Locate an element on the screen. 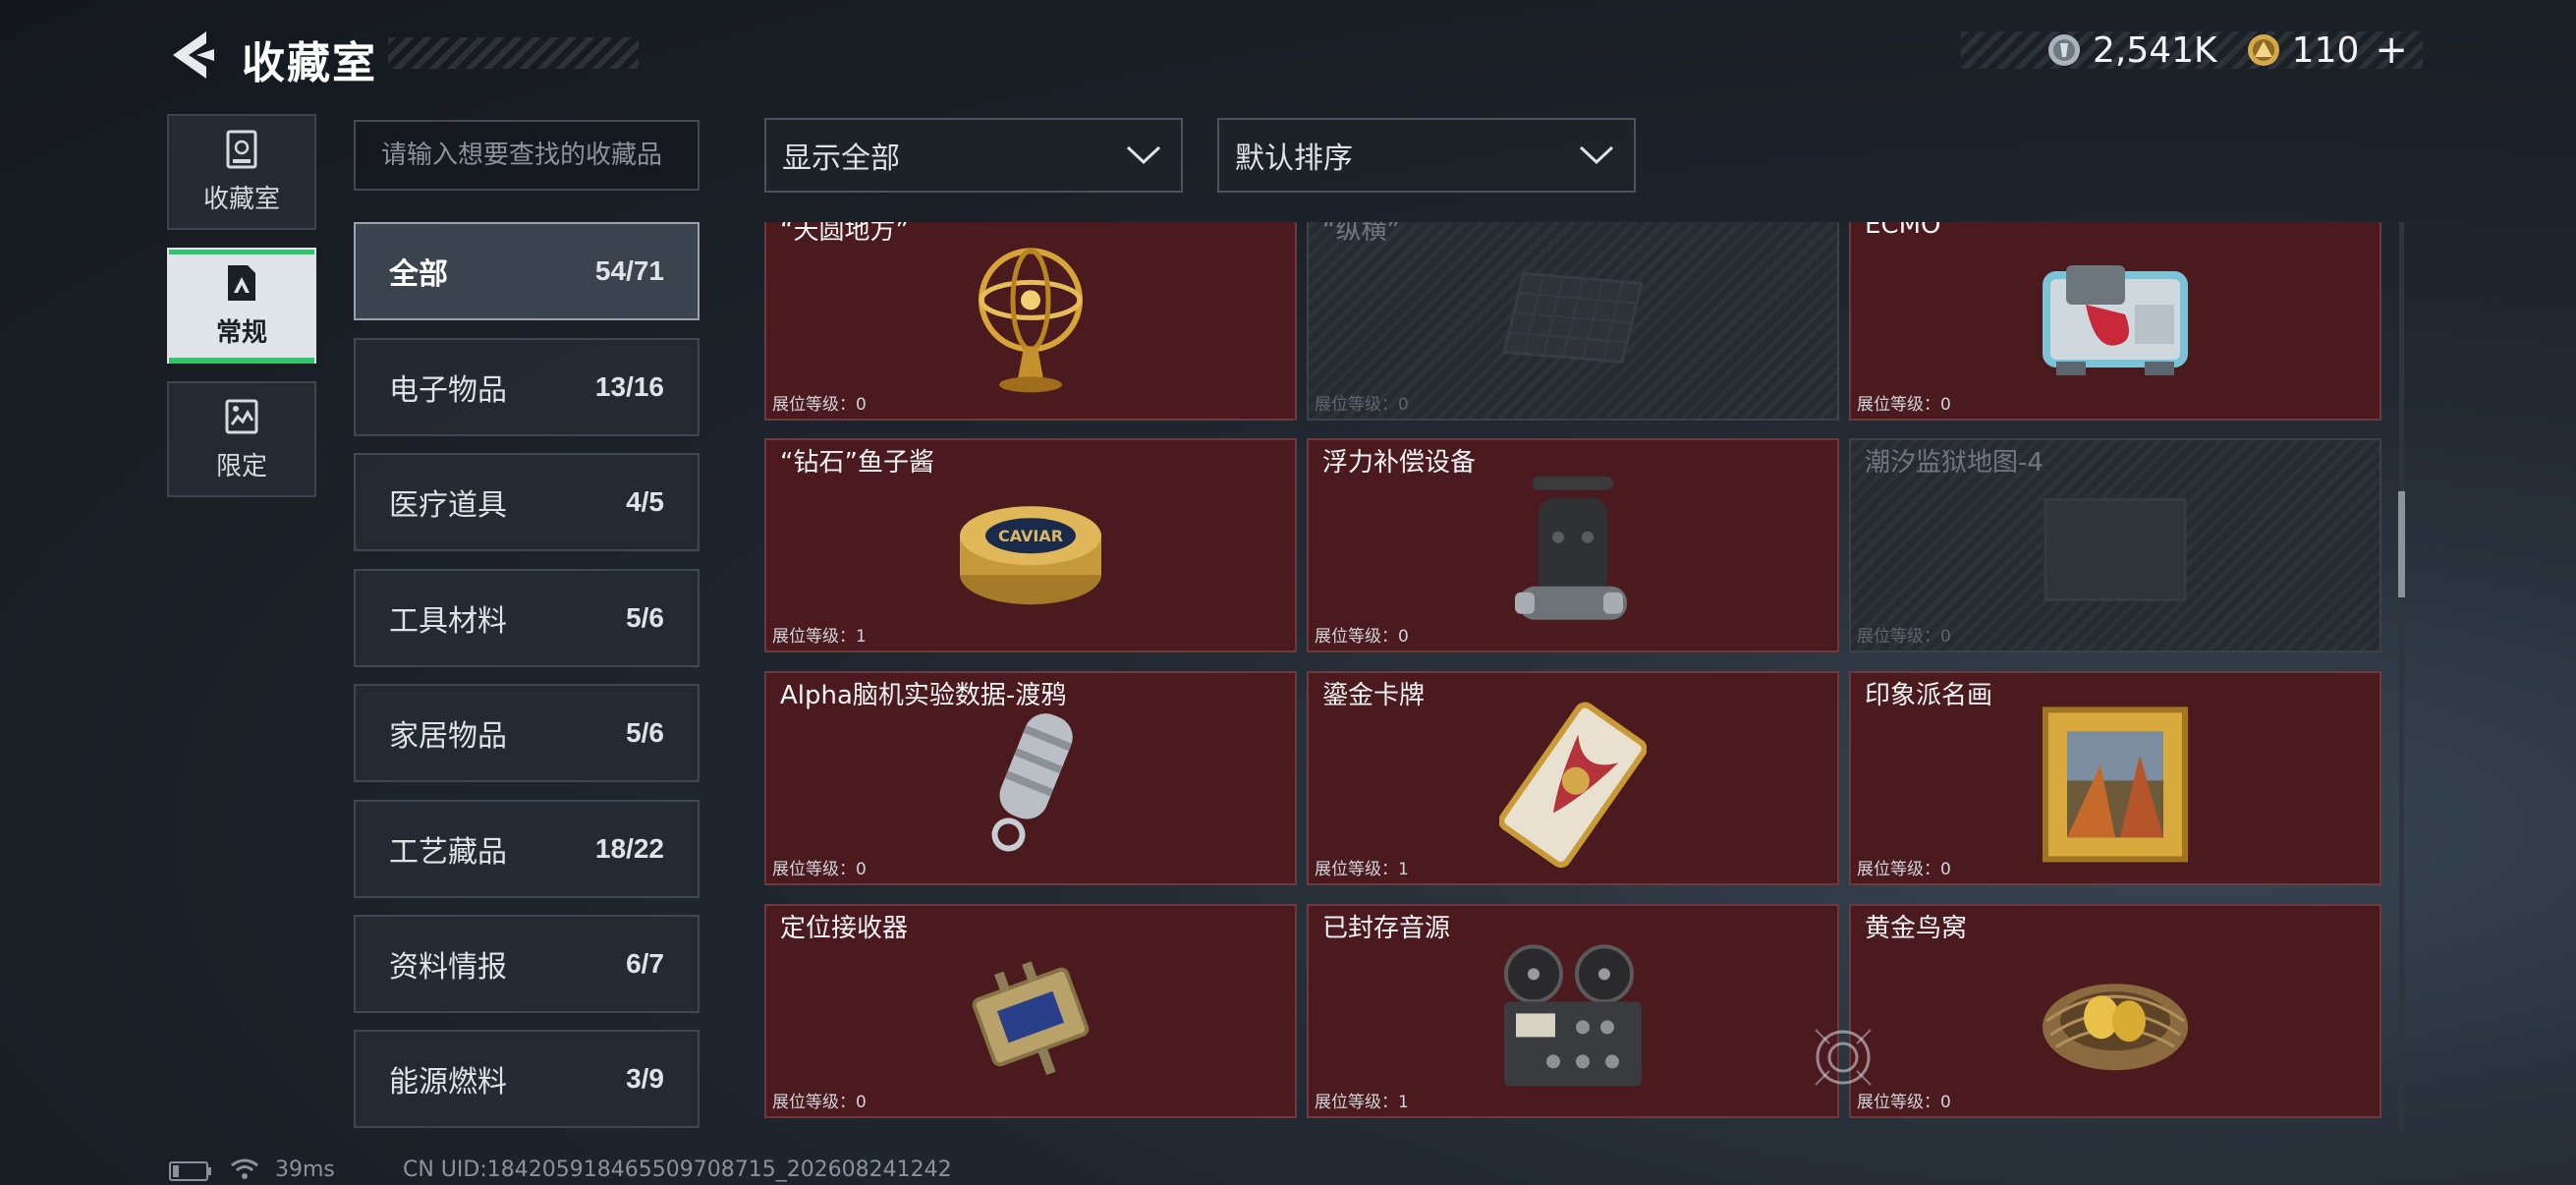 The width and height of the screenshot is (2576, 1185). category-crafts: 工艺藏品 18/22 is located at coordinates (527, 849).